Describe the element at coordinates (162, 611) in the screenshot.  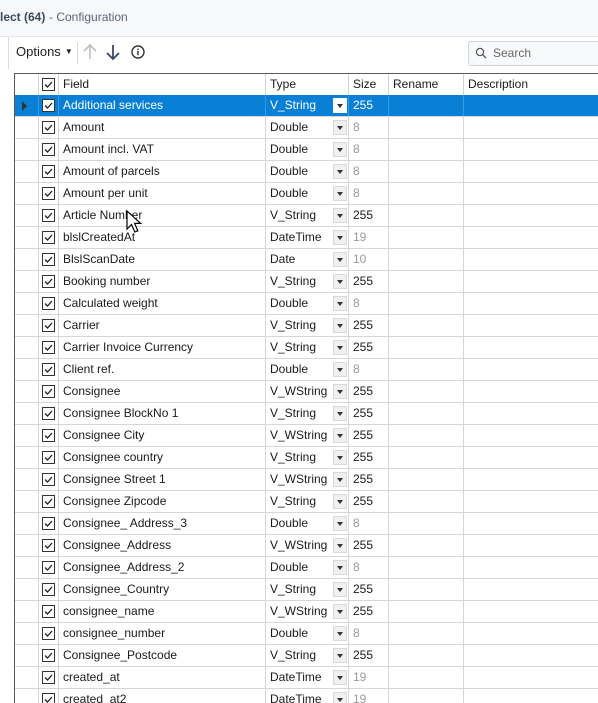
I see `field-name-cell: consignee_name` at that location.